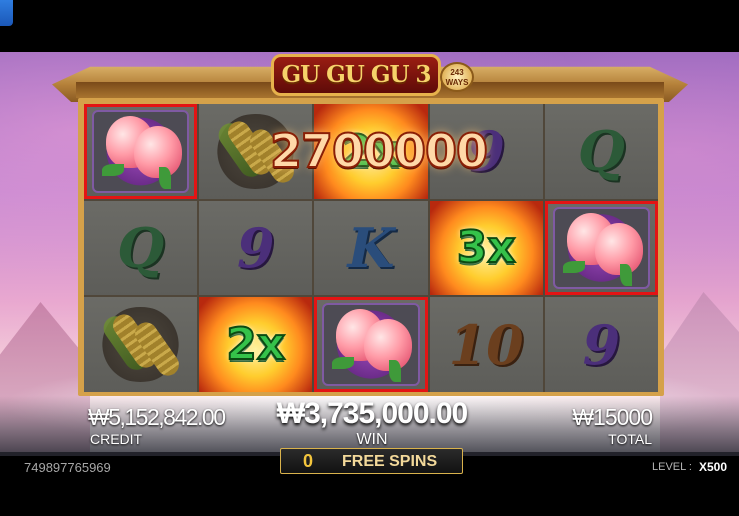  I want to click on free-spins-label: FREE SPINS, so click(390, 461).